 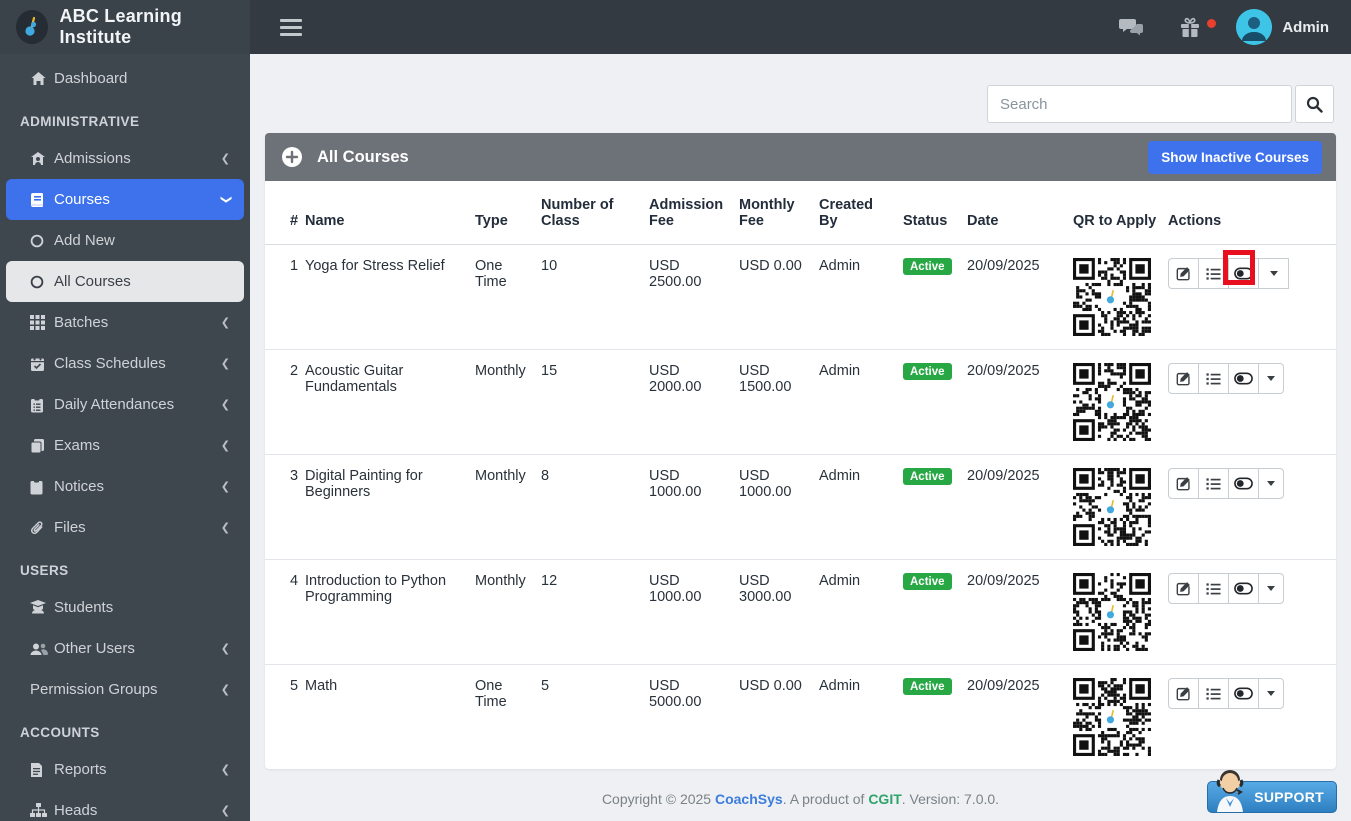 What do you see at coordinates (749, 799) in the screenshot?
I see `coachsys-link: CoachSys` at bounding box center [749, 799].